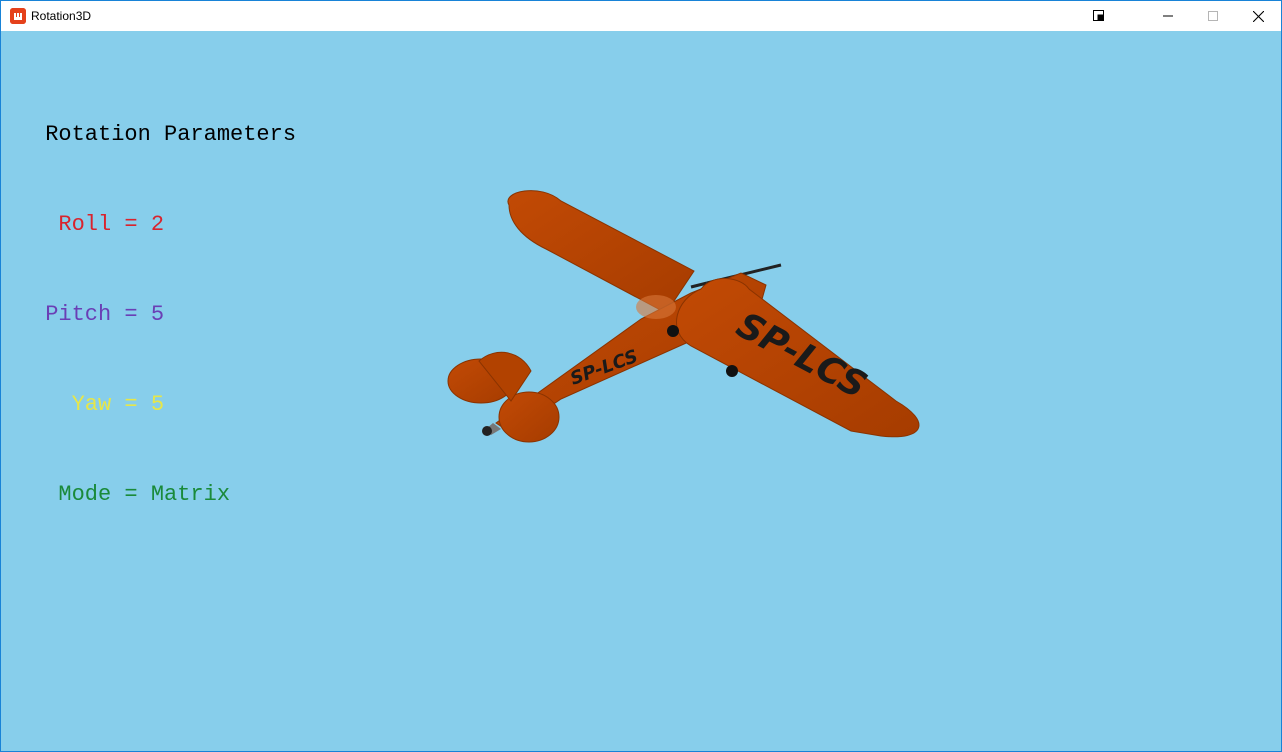 The width and height of the screenshot is (1282, 752). What do you see at coordinates (503, 397) in the screenshot?
I see `tail` at bounding box center [503, 397].